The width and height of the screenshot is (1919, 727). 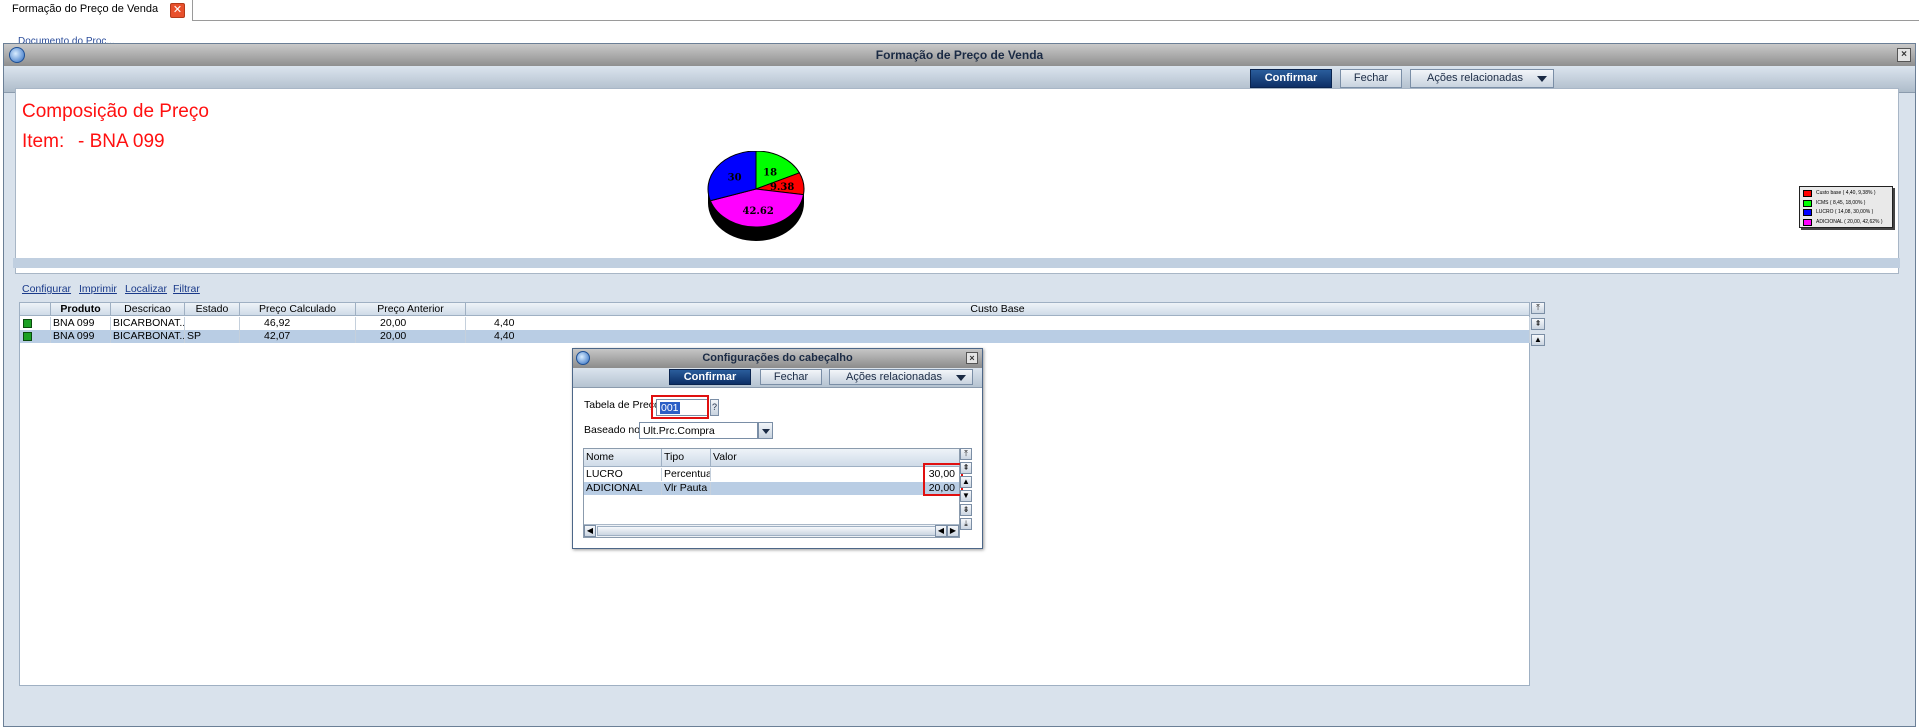 What do you see at coordinates (771, 474) in the screenshot?
I see `table-row: LUCRO Percentual 30,00` at bounding box center [771, 474].